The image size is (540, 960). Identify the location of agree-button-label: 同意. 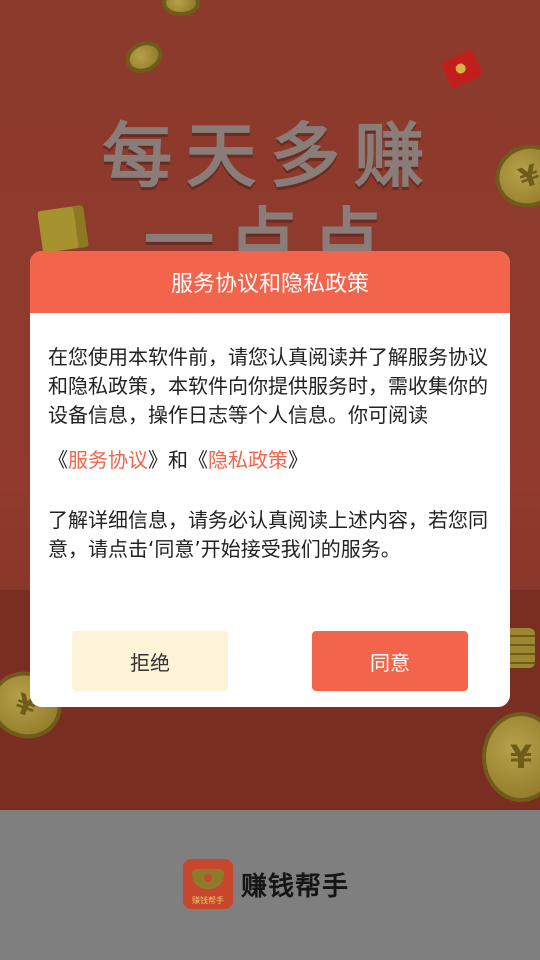
(390, 662).